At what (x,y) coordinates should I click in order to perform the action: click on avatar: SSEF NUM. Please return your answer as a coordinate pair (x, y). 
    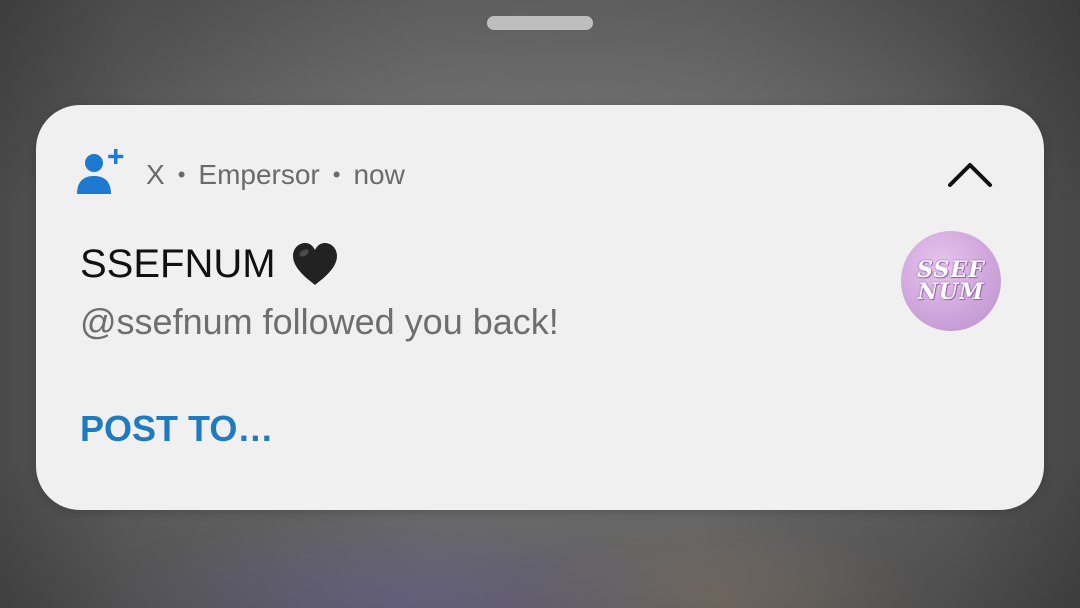
    Looking at the image, I should click on (951, 281).